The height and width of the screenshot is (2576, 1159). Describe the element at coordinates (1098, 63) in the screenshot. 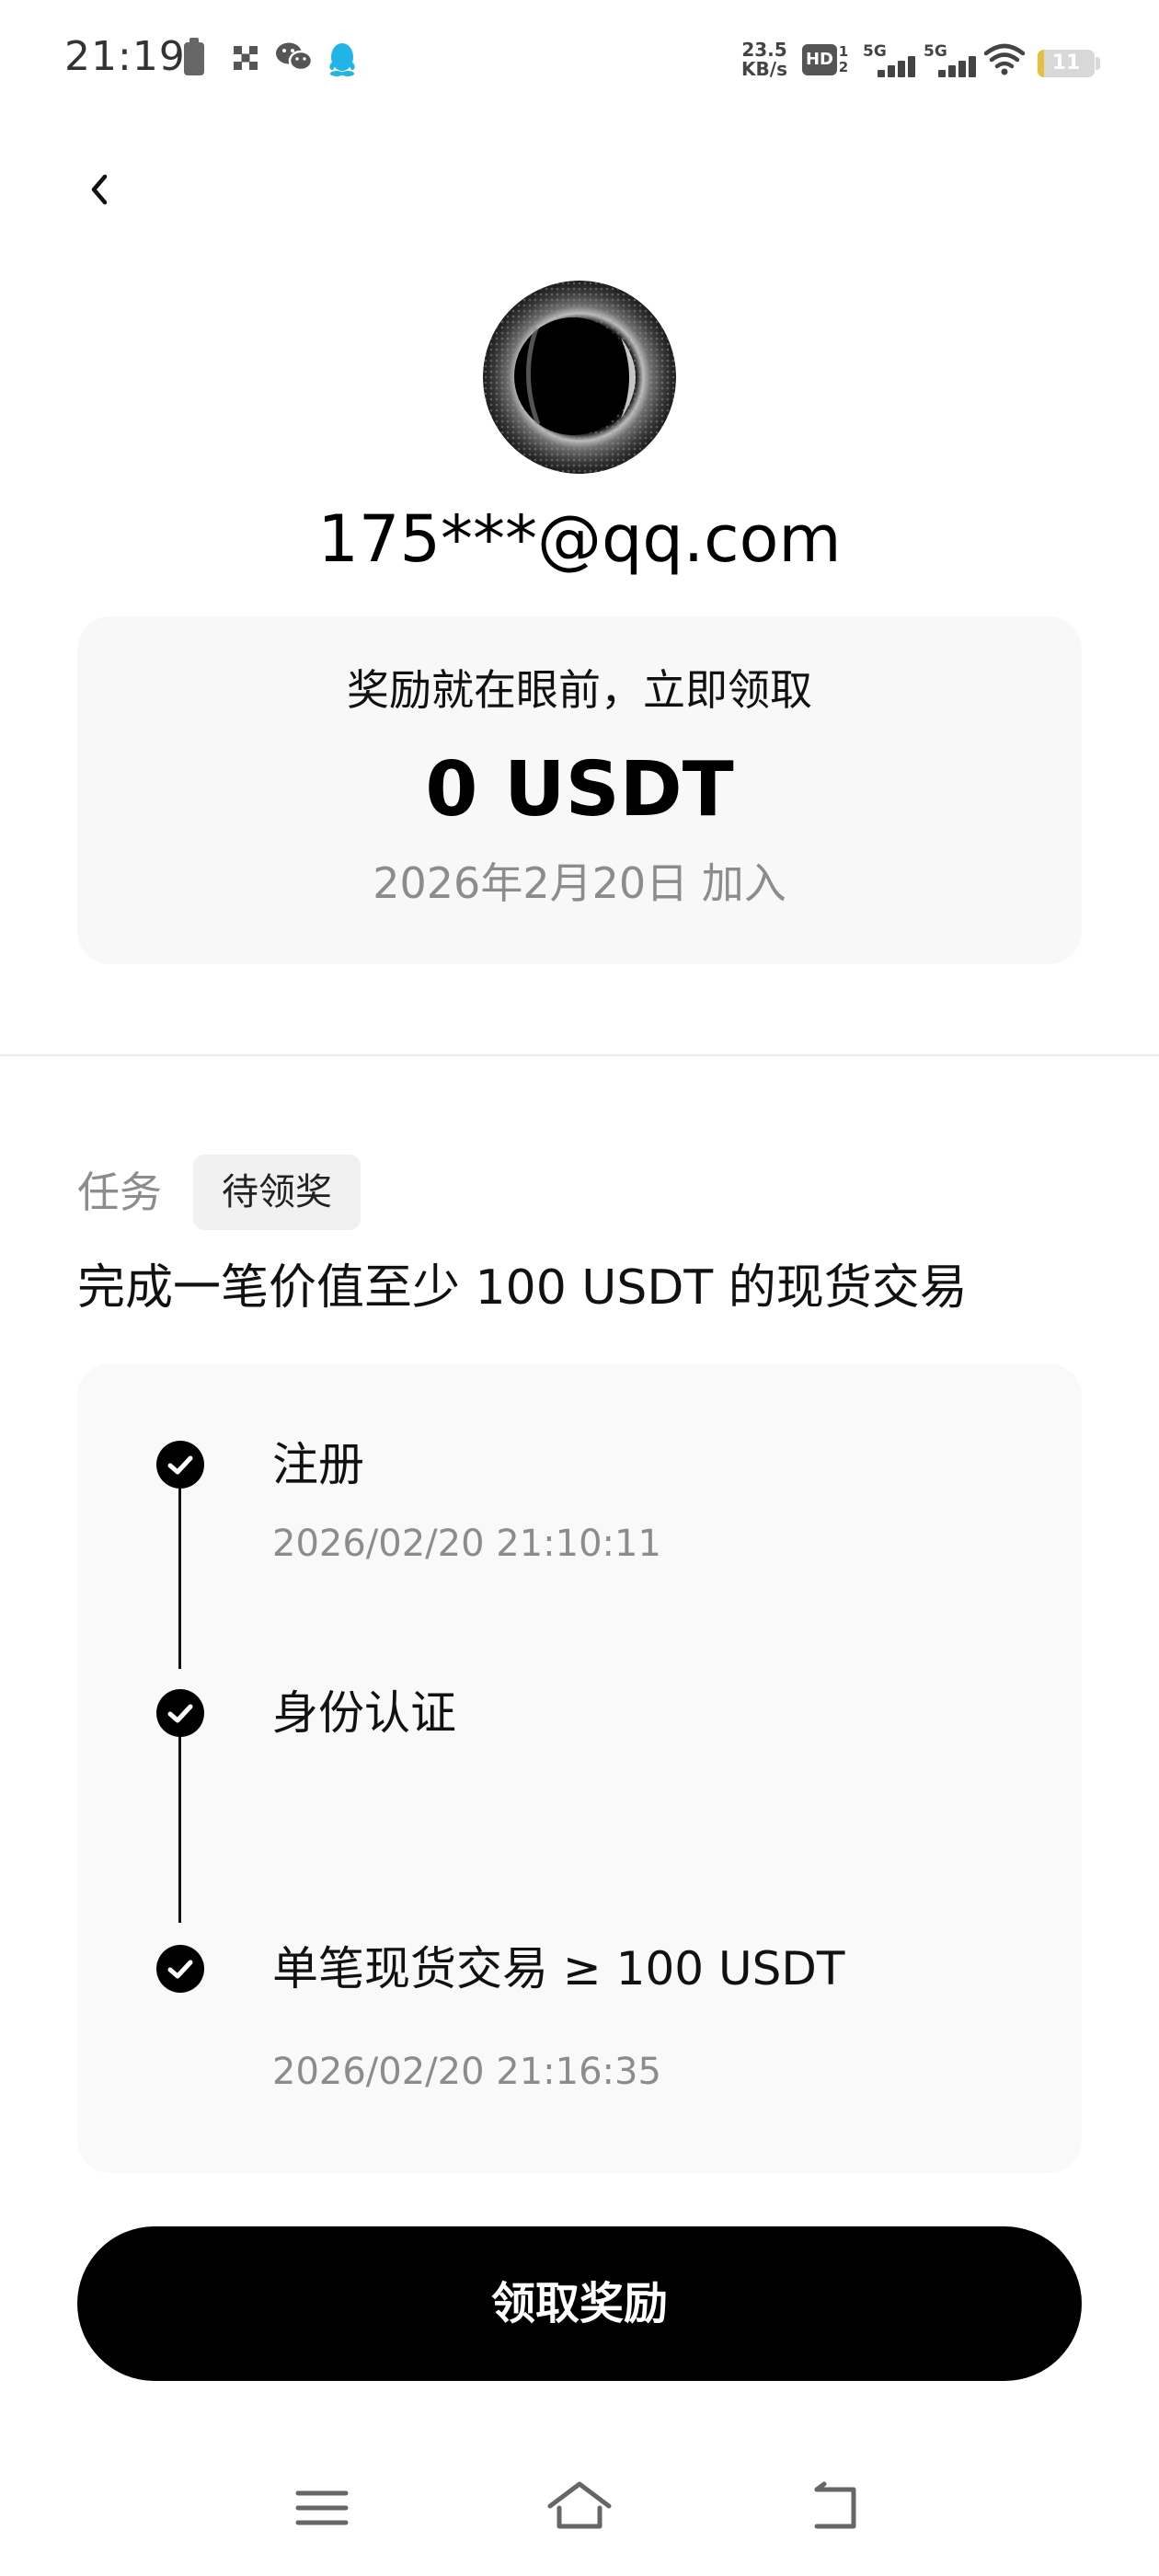

I see `battery-tip` at that location.